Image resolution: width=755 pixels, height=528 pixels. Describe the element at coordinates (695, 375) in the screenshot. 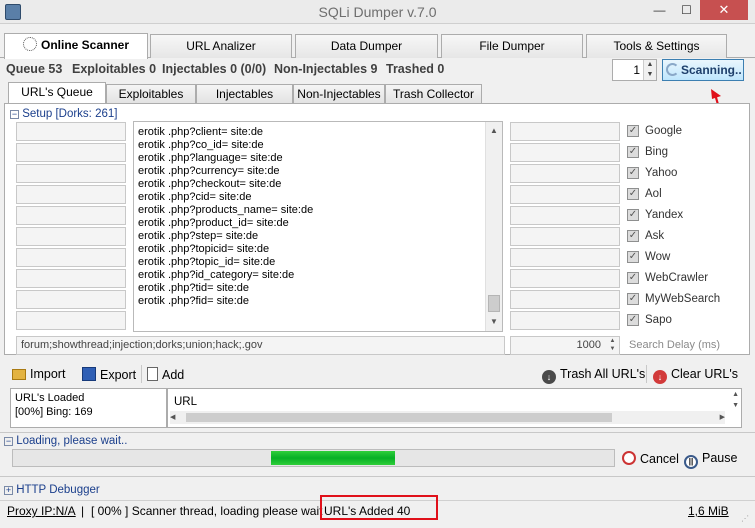

I see `clear-urls-button: ↓ Clear URL's` at that location.